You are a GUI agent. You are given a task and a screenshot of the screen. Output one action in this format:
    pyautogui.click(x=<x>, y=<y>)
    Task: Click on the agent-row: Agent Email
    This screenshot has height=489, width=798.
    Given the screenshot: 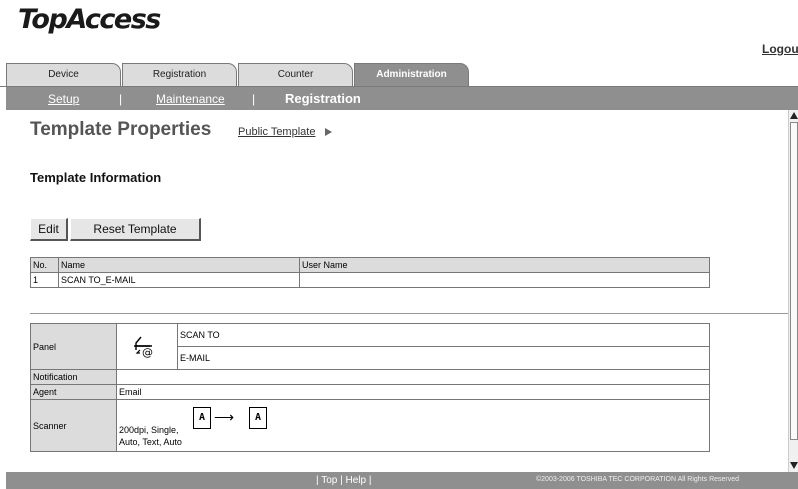 What is the action you would take?
    pyautogui.click(x=370, y=392)
    